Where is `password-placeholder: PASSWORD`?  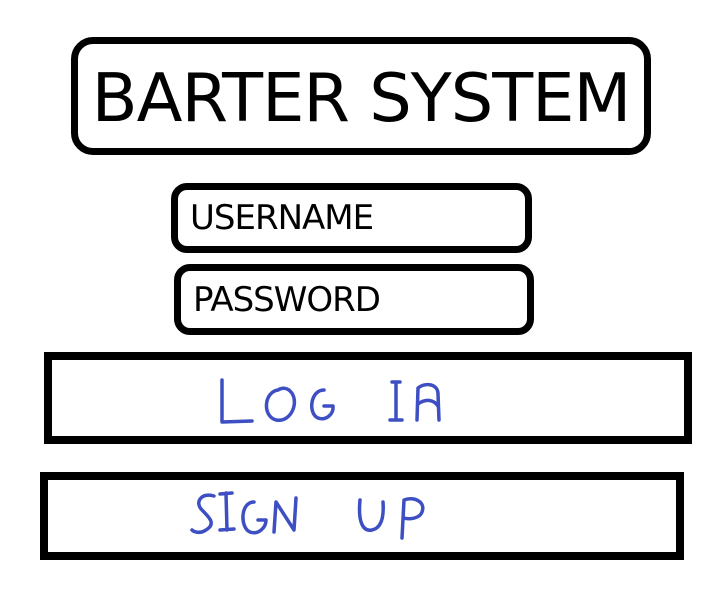
password-placeholder: PASSWORD is located at coordinates (287, 299).